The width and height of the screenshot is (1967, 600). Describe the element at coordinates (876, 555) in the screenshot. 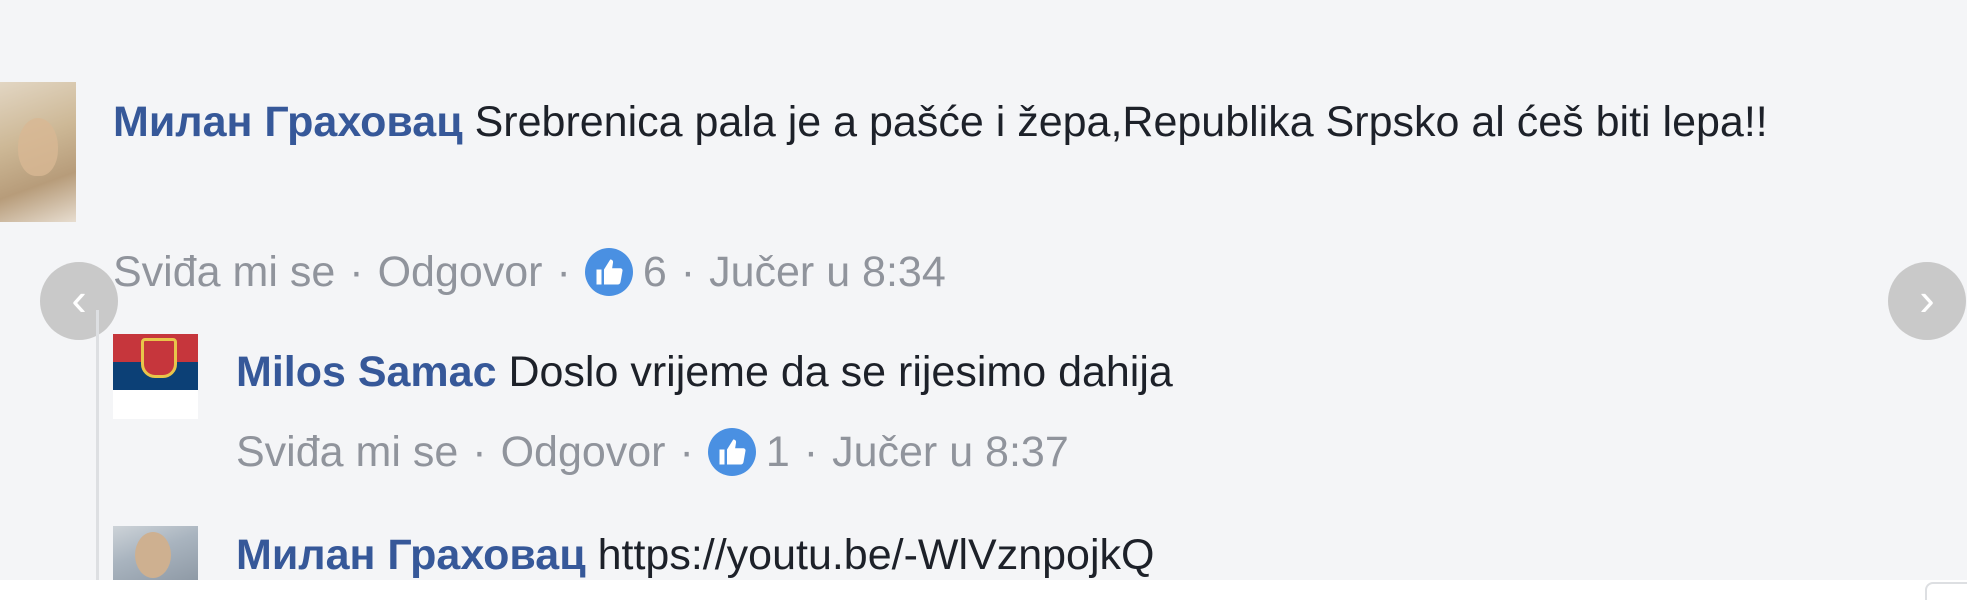

I see `reply-link-url: https://youtu.be/-WlVznpojkQ` at that location.